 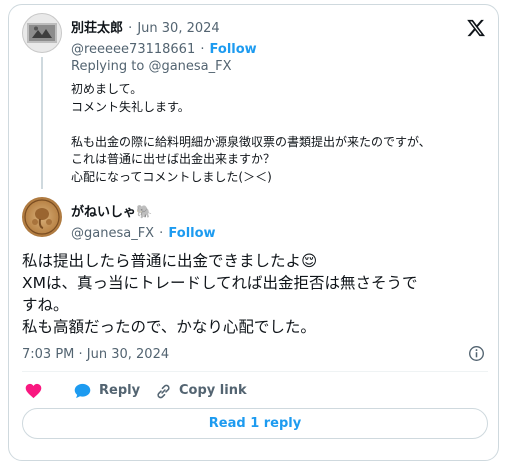 What do you see at coordinates (251, 141) in the screenshot?
I see `tweet-text-line: 私も出金の際に給料明細か源泉徴収票の書類提出が来たのですが、` at bounding box center [251, 141].